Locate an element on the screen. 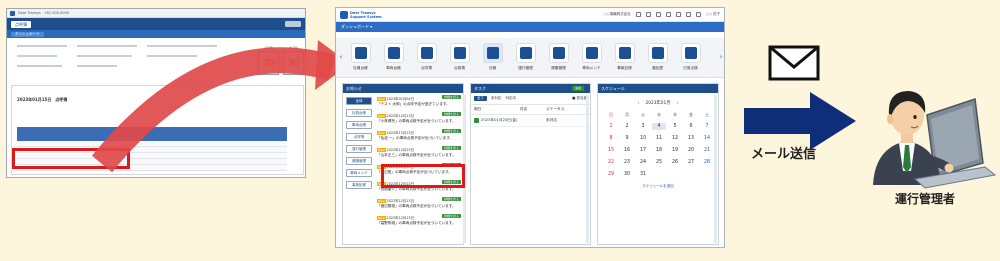 The width and height of the screenshot is (1000, 261). menu-item: 運行管理 is located at coordinates (525, 58).